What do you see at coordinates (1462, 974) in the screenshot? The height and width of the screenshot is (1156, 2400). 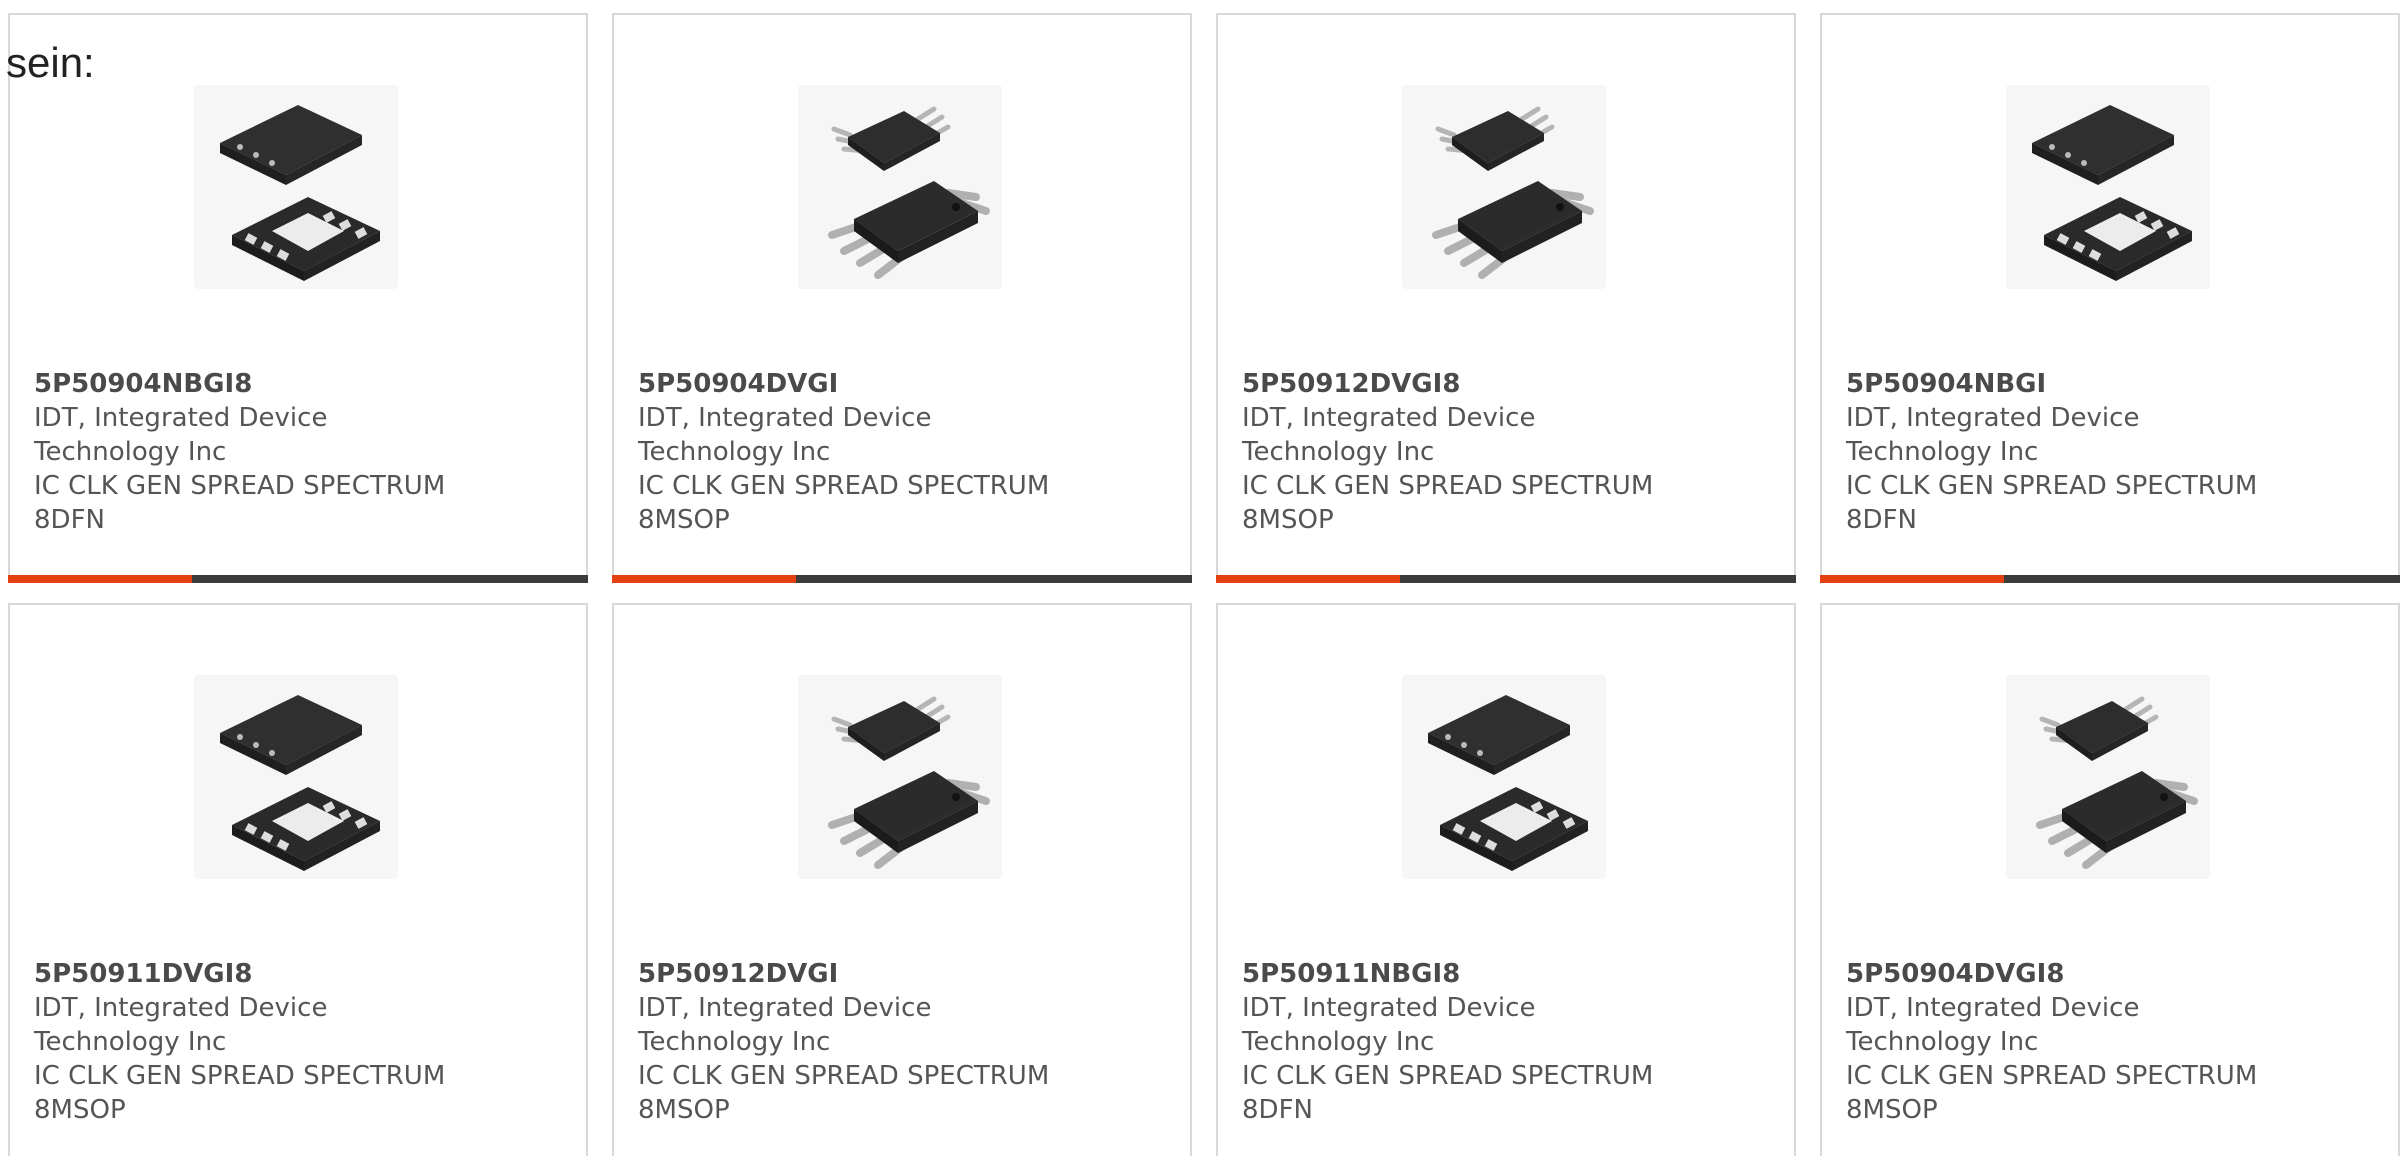 I see `part-number: 5P50911NBGI8` at bounding box center [1462, 974].